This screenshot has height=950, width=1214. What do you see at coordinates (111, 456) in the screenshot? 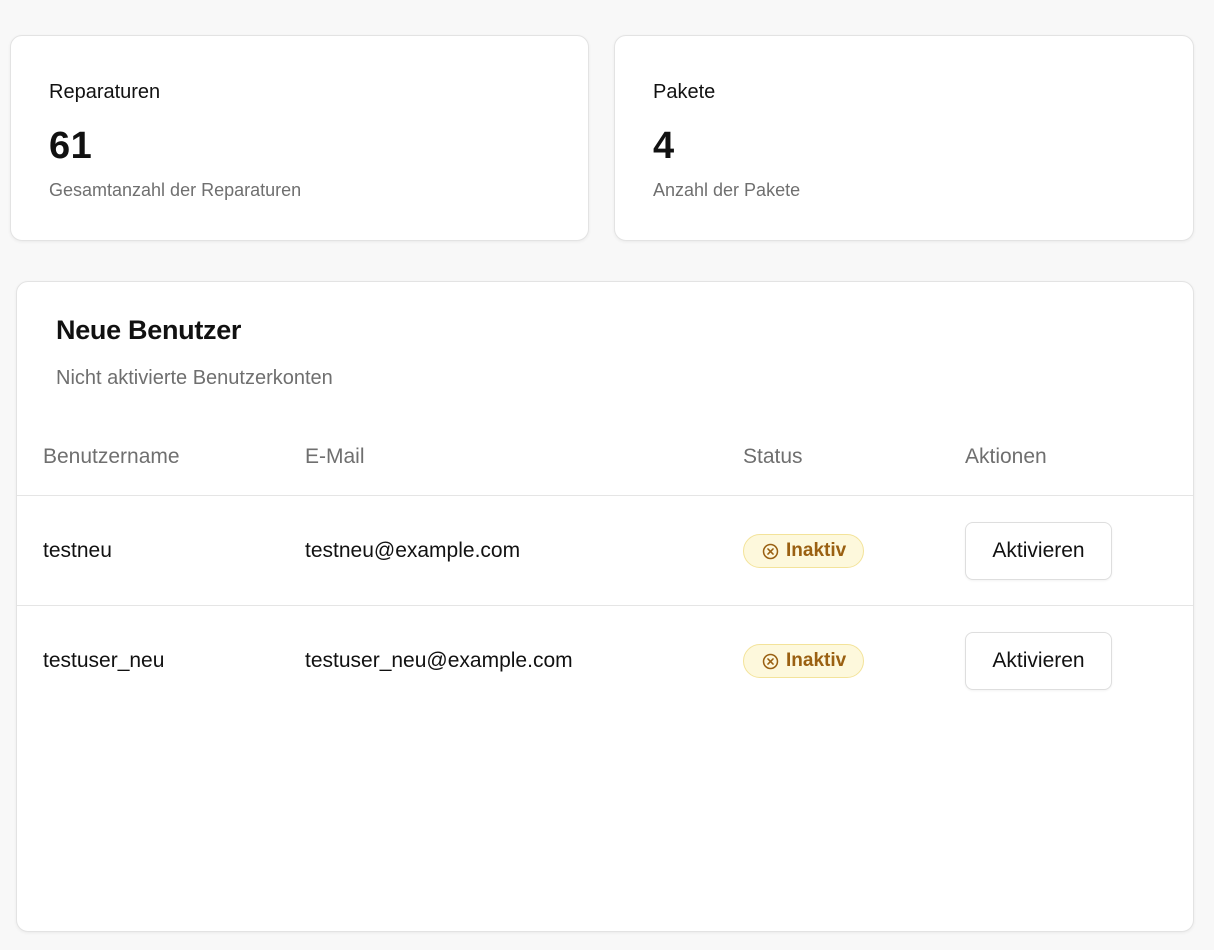
I see `column-header-username: Benutzername` at bounding box center [111, 456].